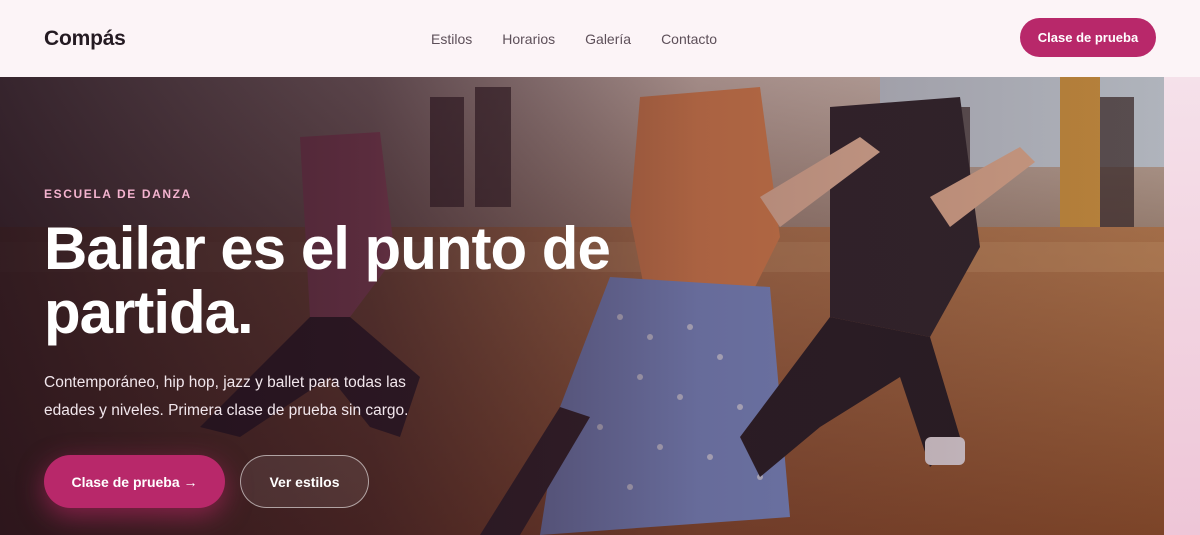  Describe the element at coordinates (327, 280) in the screenshot. I see `hero-title: Bailar es el punto de partida.` at that location.